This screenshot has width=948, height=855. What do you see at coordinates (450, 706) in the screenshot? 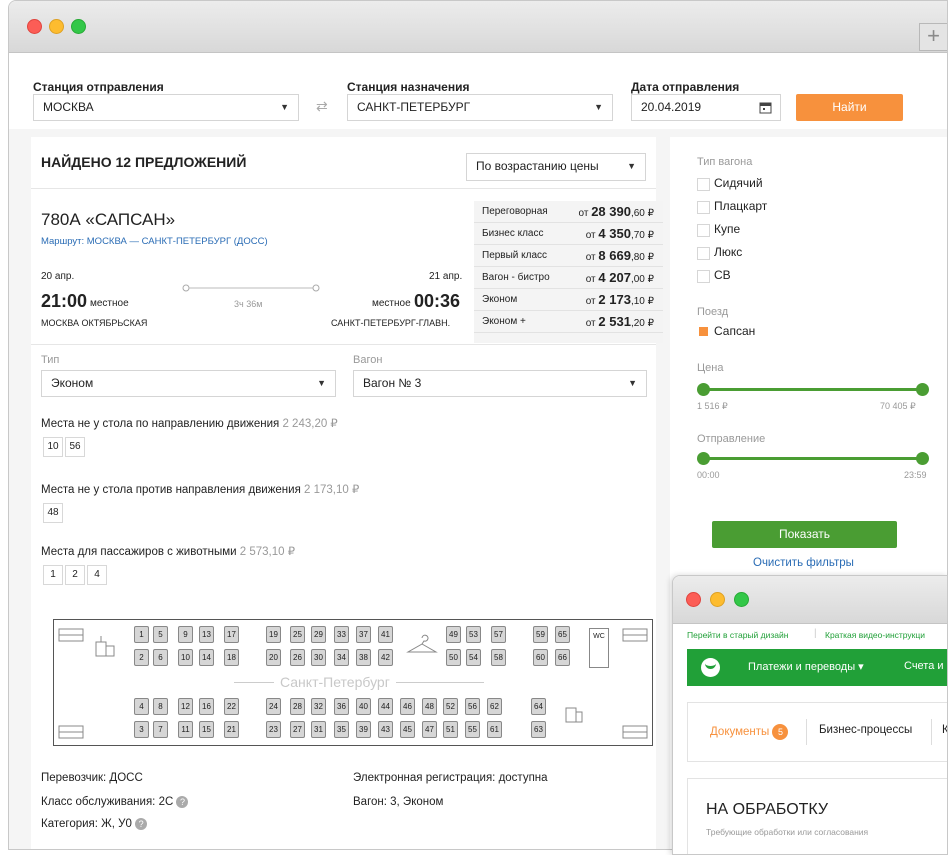
I see `seat-52: 52` at bounding box center [450, 706].